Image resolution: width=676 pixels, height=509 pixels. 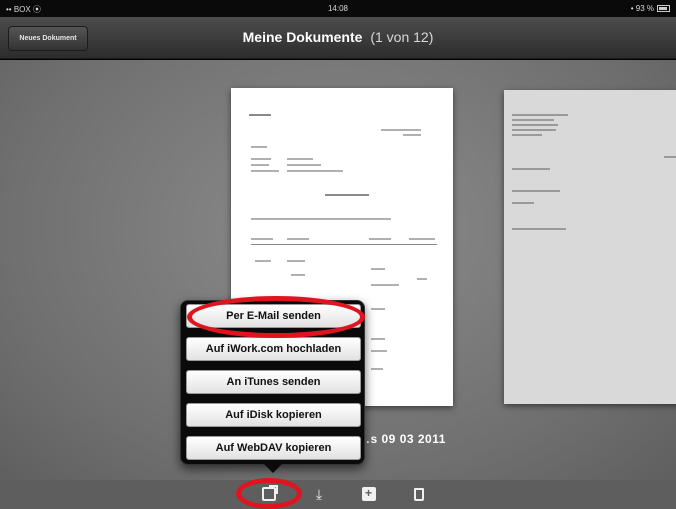 What do you see at coordinates (273, 349) in the screenshot?
I see `upload-iwork-button: Auf iWork.com hochladen` at bounding box center [273, 349].